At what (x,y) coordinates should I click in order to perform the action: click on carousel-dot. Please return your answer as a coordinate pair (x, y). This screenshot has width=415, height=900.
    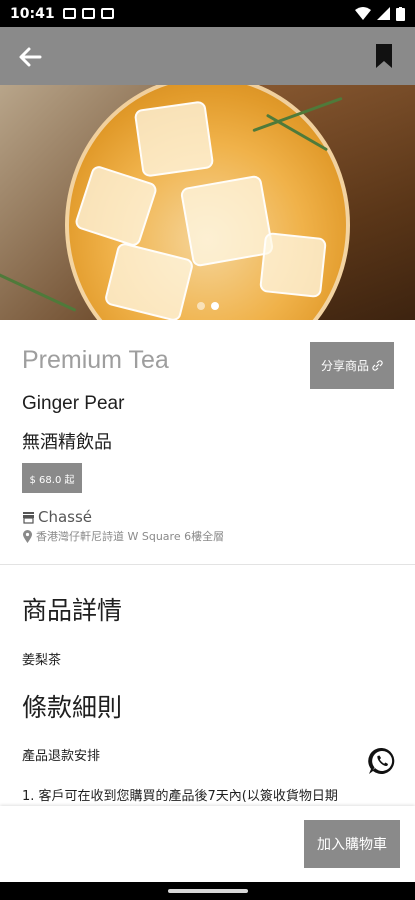
    Looking at the image, I should click on (200, 306).